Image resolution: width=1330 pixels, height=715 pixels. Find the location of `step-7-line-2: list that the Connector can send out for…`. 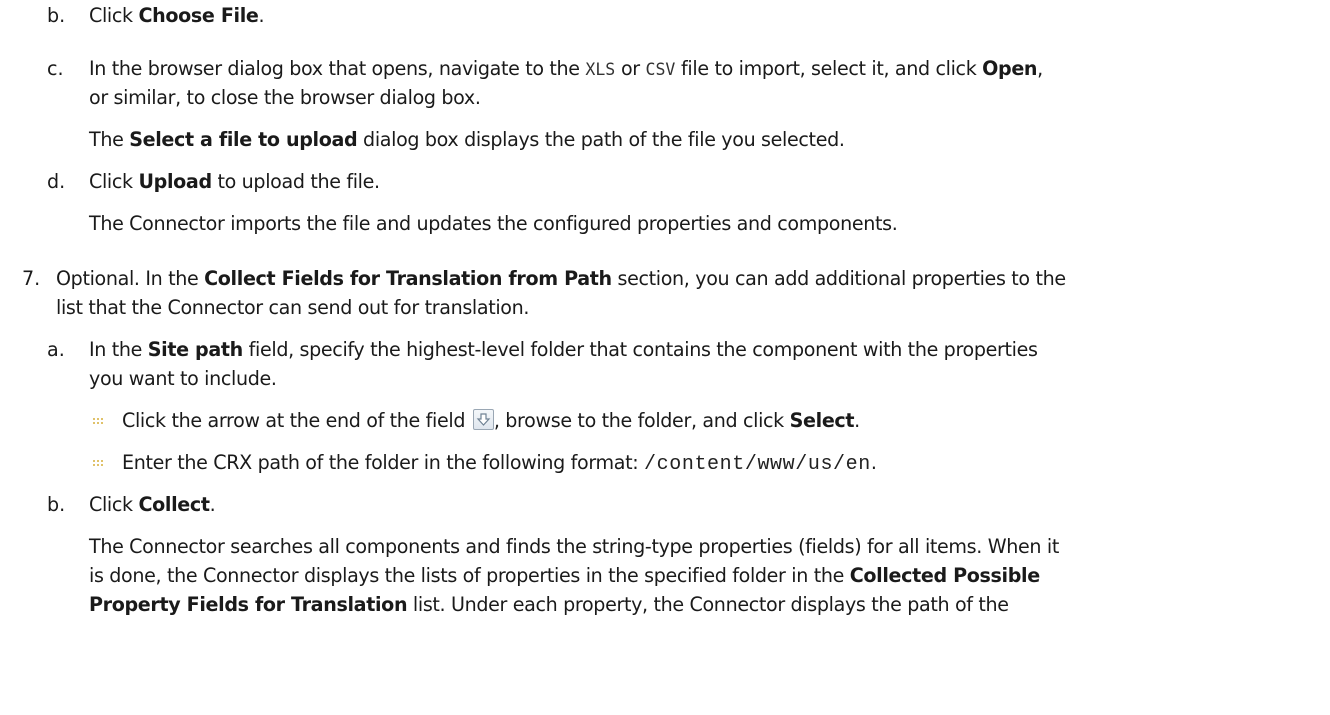

step-7-line-2: list that the Connector can send out for… is located at coordinates (293, 307).